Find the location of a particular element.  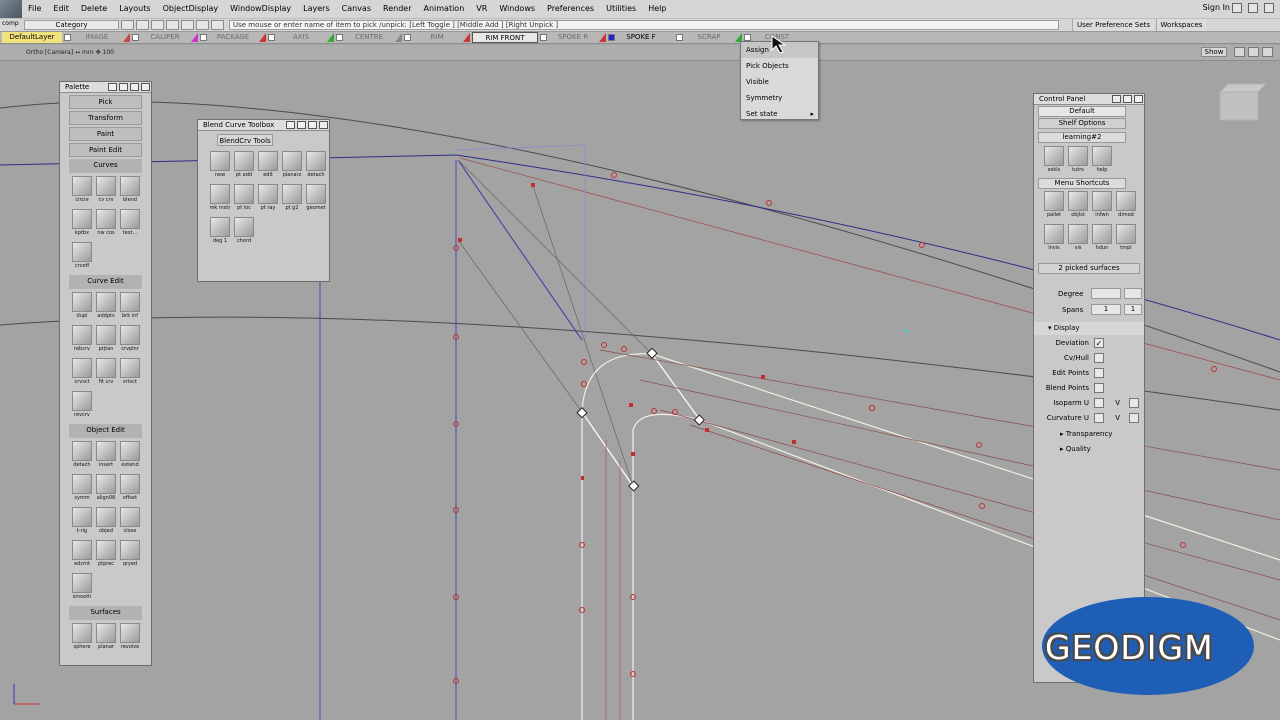

curve-section-tool: crvsct is located at coordinates (82, 373).